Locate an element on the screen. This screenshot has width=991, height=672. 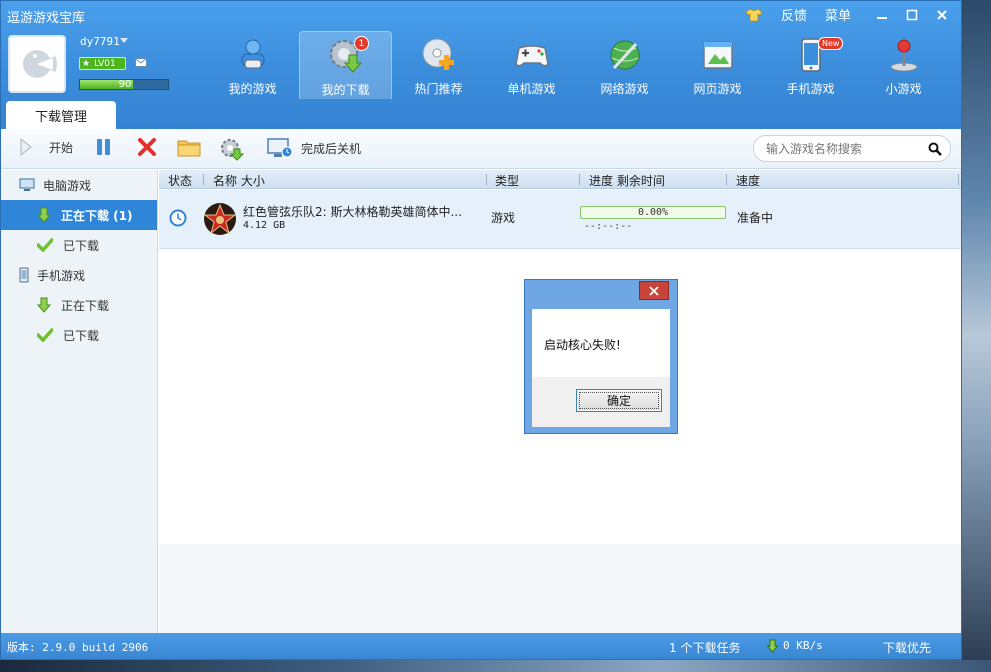
mail-icon is located at coordinates (141, 62).